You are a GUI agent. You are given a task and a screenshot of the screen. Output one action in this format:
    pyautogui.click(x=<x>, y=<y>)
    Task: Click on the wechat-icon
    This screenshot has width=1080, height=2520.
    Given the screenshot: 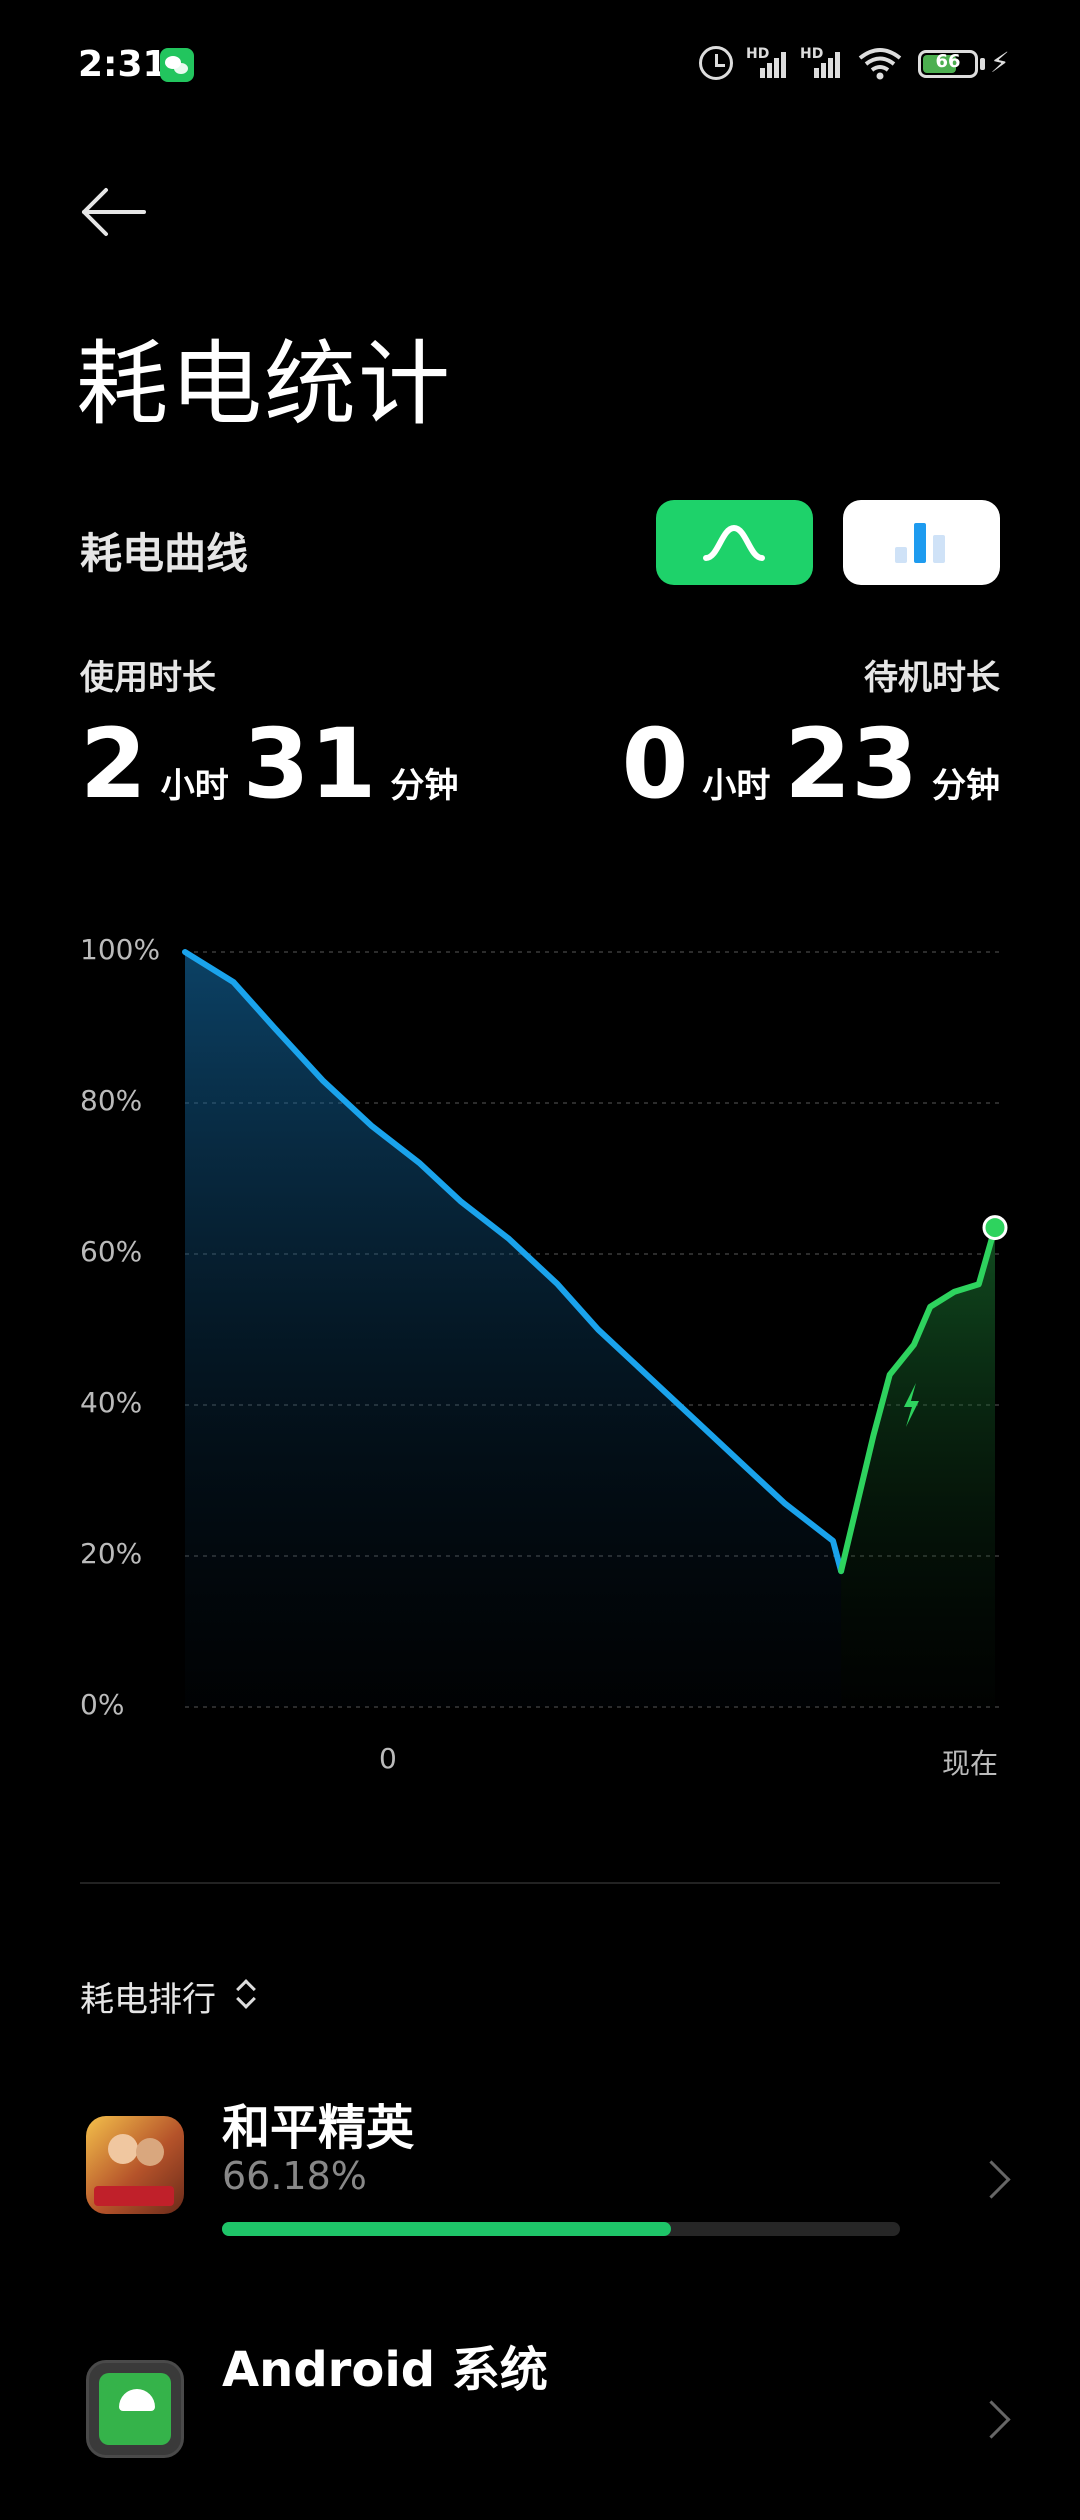 What is the action you would take?
    pyautogui.click(x=177, y=65)
    